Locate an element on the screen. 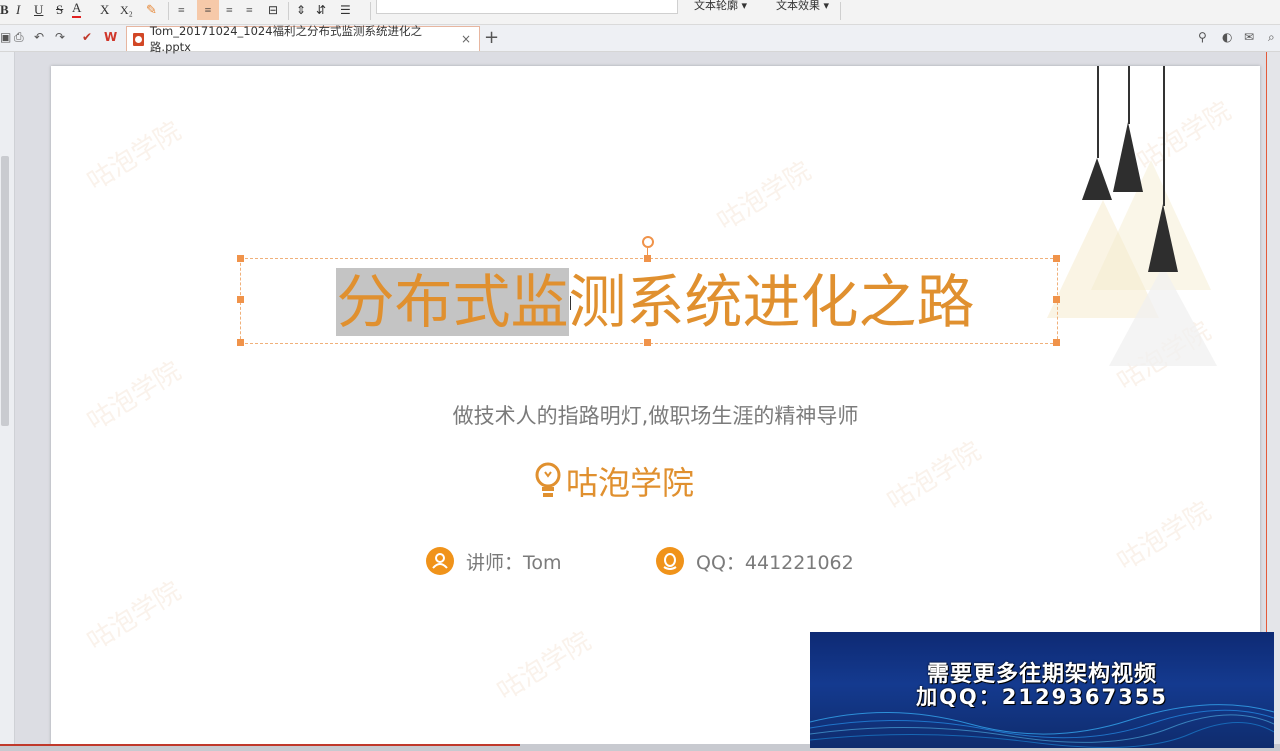  title-unselected-text: 测系统进化之路 is located at coordinates (772, 302).